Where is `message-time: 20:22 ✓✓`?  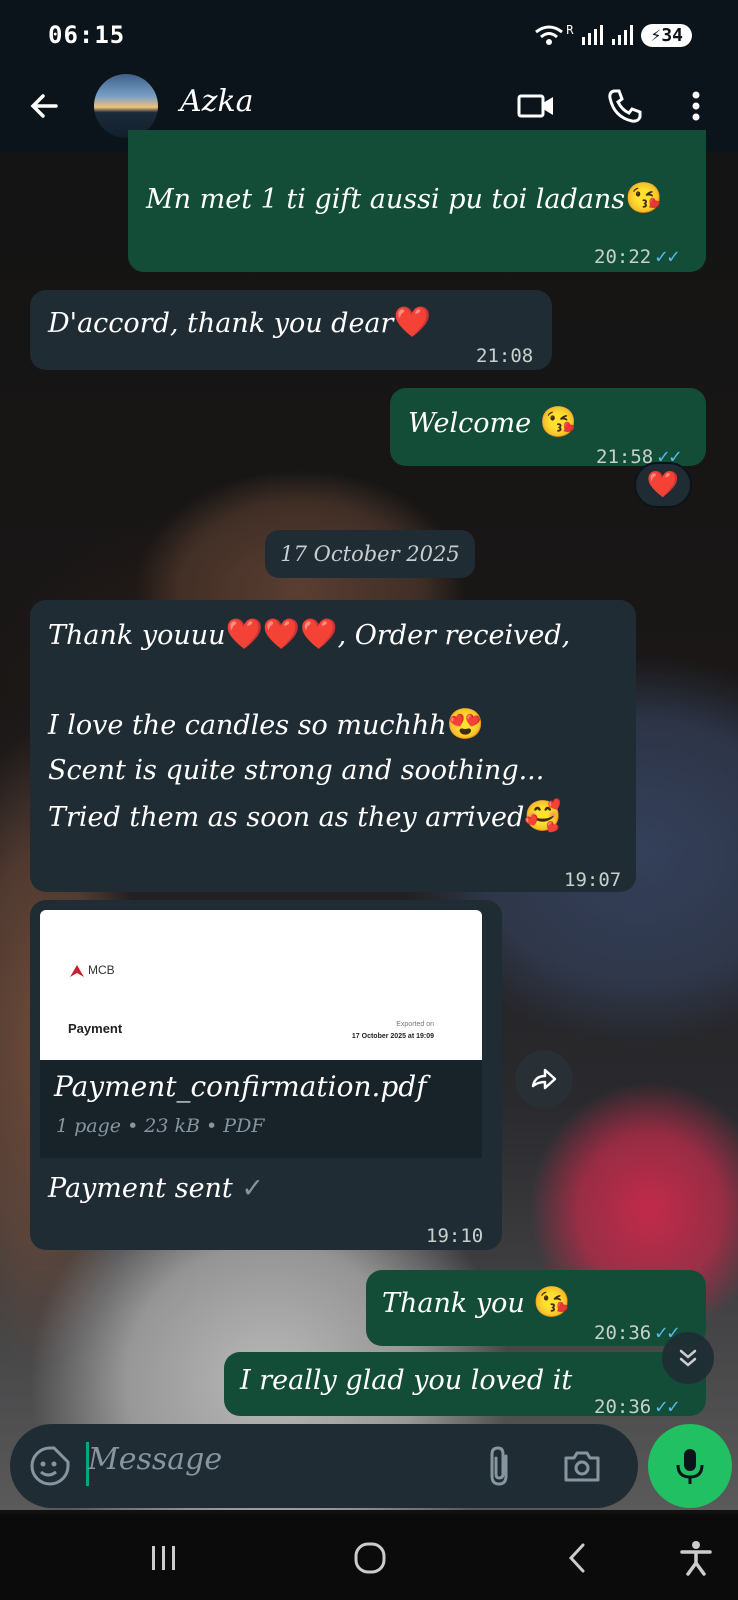 message-time: 20:22 ✓✓ is located at coordinates (636, 257).